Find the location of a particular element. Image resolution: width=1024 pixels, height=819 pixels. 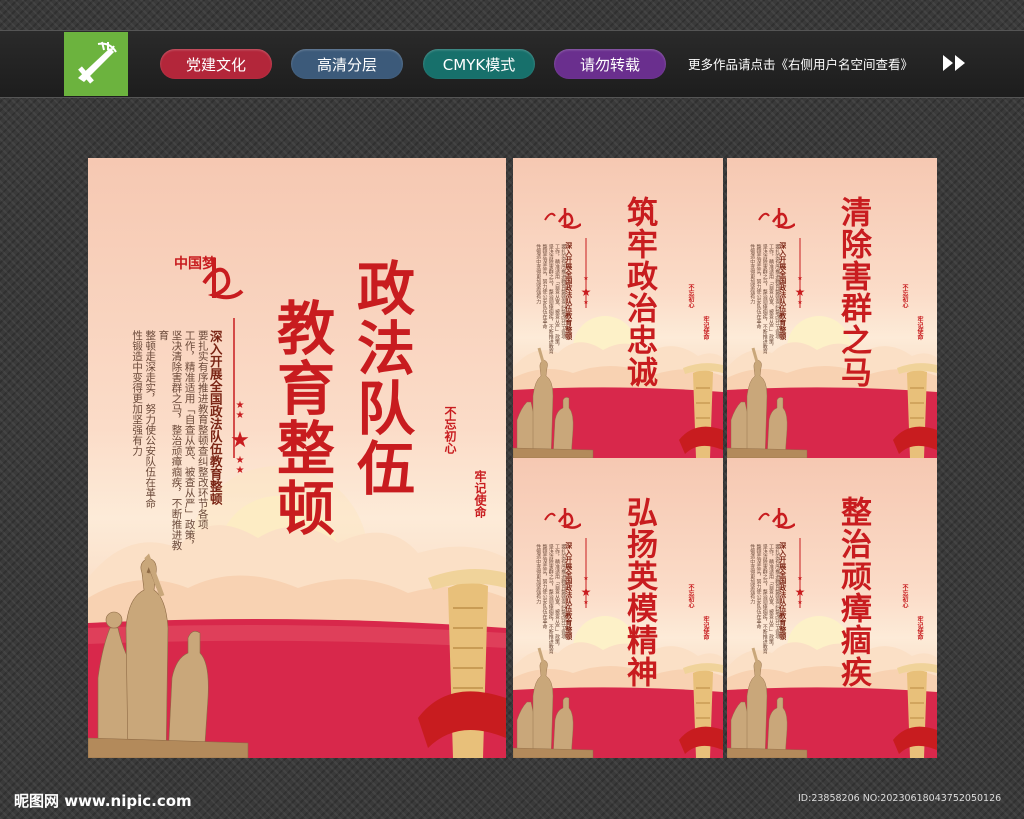

image-id: ID:23858206 NO:20230618043752050126 is located at coordinates (900, 798).